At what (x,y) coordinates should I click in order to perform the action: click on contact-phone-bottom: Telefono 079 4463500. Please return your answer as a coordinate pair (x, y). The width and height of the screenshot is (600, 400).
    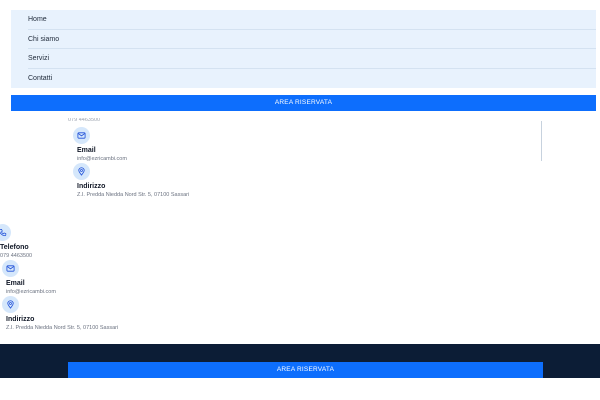
    Looking at the image, I should click on (16, 241).